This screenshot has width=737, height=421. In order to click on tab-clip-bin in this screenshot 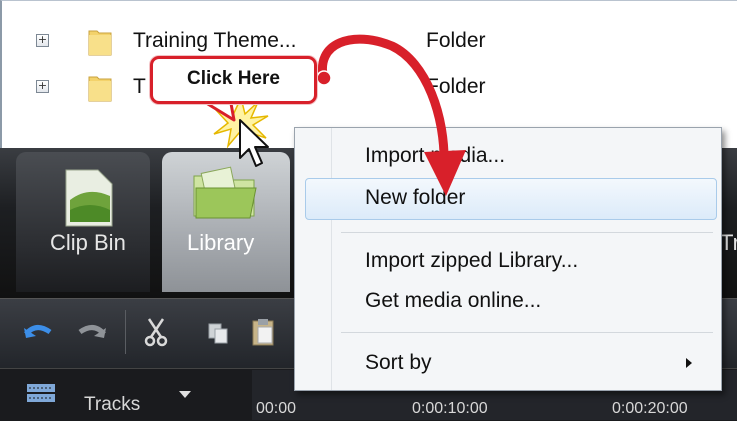, I will do `click(83, 222)`.